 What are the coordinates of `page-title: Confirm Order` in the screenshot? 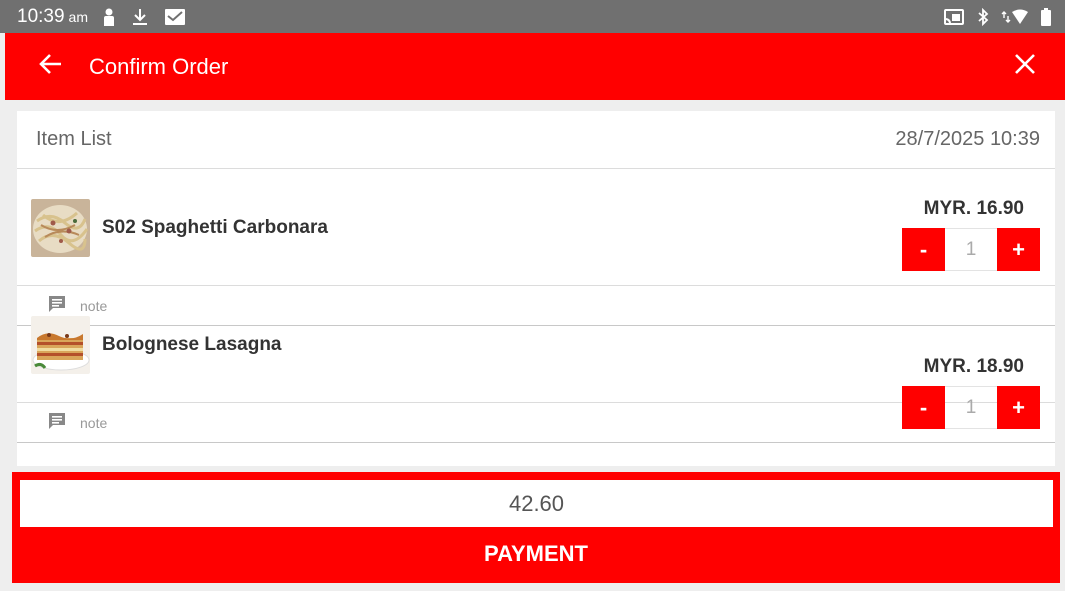 It's located at (159, 66).